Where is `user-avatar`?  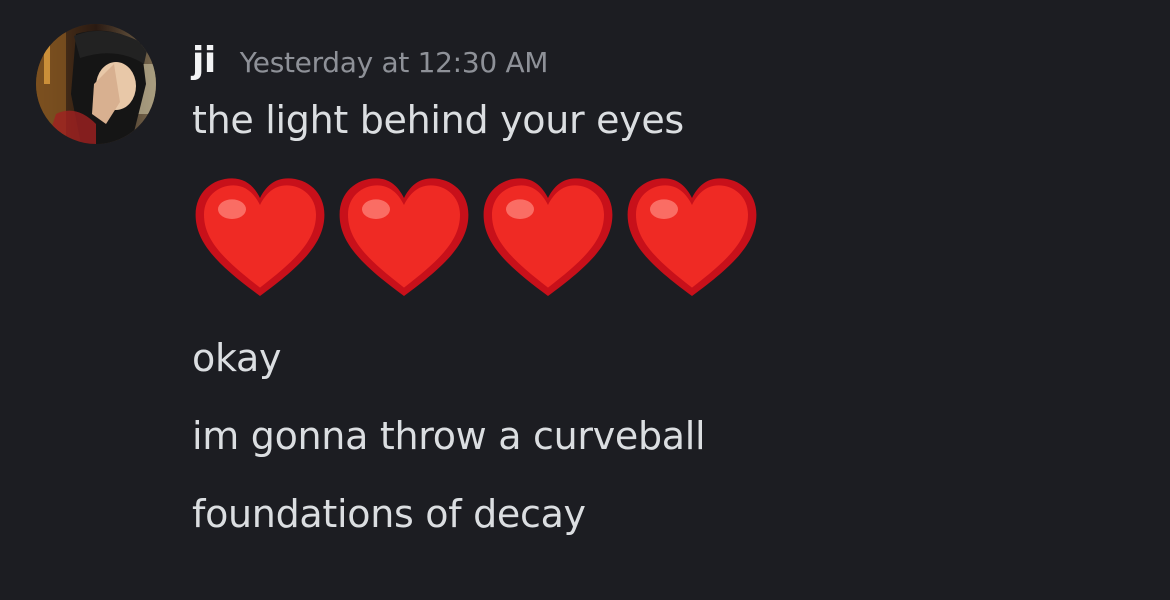
user-avatar is located at coordinates (96, 84).